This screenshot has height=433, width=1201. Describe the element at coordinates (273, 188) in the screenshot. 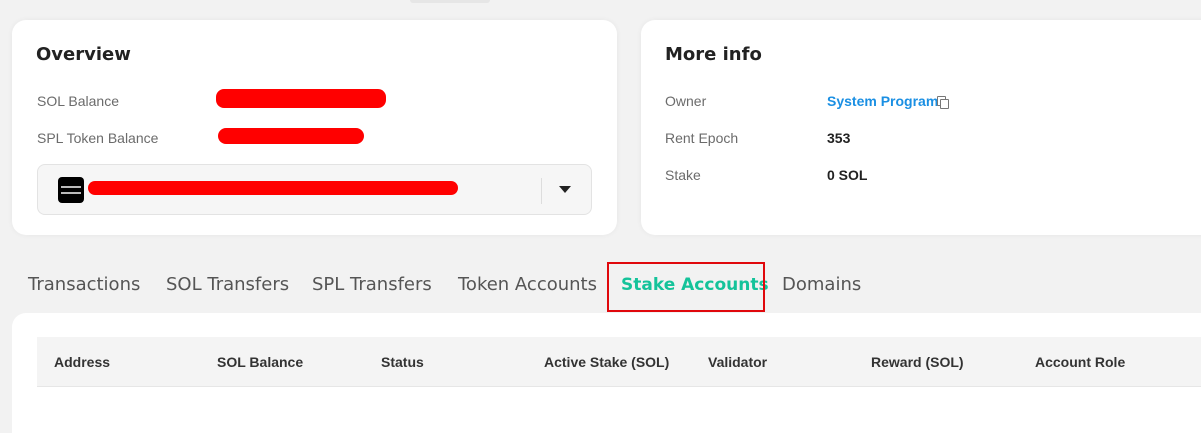

I see `token-name-redaction` at that location.